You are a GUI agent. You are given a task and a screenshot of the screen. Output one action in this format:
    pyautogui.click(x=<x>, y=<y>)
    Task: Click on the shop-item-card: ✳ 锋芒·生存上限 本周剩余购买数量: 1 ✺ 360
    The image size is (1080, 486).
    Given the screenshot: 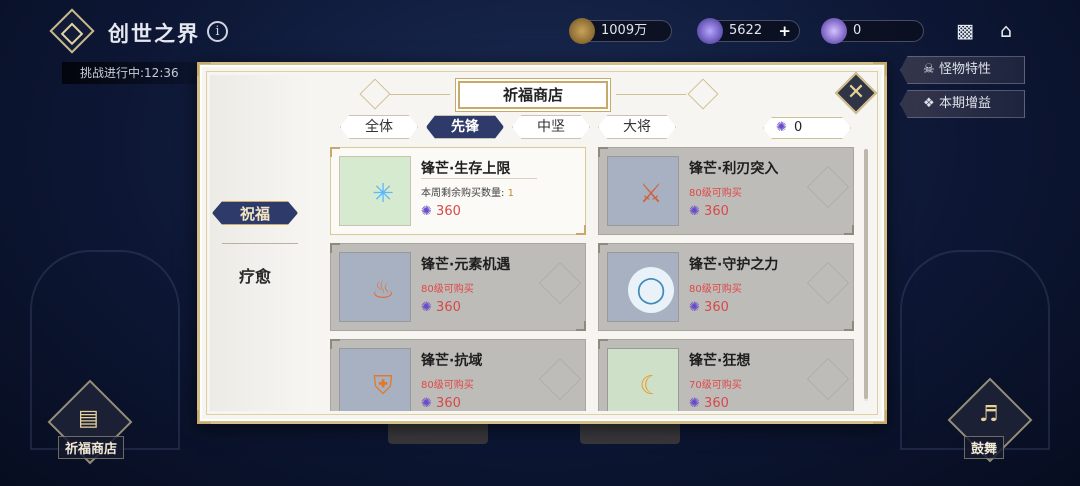 What is the action you would take?
    pyautogui.click(x=458, y=191)
    